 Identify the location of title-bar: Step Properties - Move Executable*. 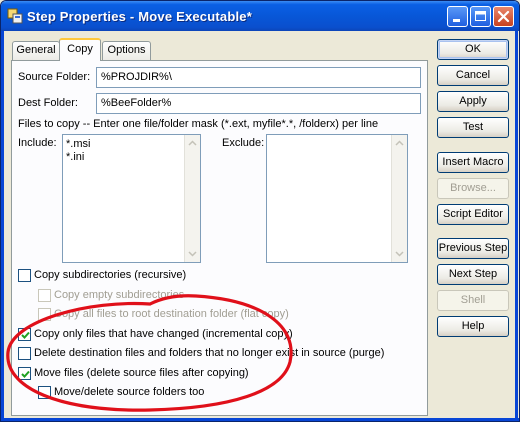
(260, 16).